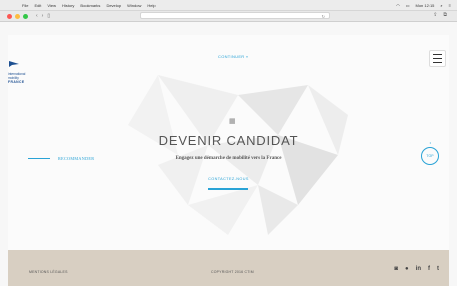 The height and width of the screenshot is (286, 457). Describe the element at coordinates (398, 5) in the screenshot. I see `wifi-icon: ◠` at that location.